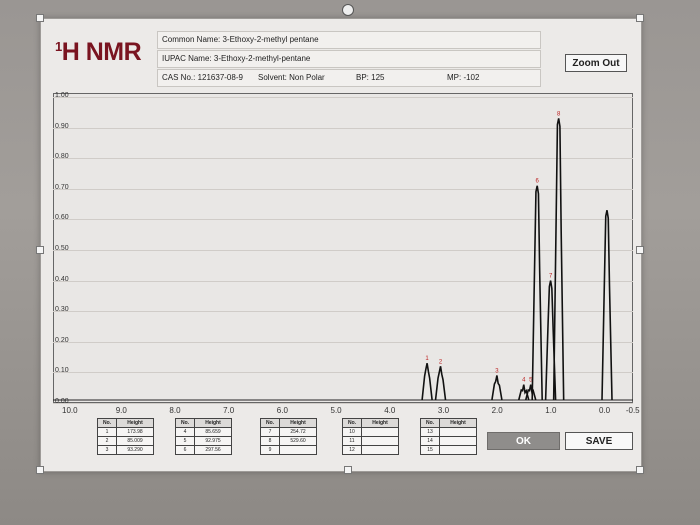  What do you see at coordinates (107, 432) in the screenshot?
I see `table-cell: 1` at bounding box center [107, 432].